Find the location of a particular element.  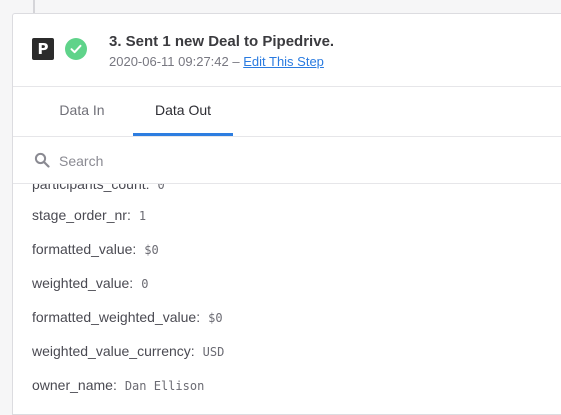

field-row-formatted-value: formatted_value: $0 is located at coordinates (95, 251).